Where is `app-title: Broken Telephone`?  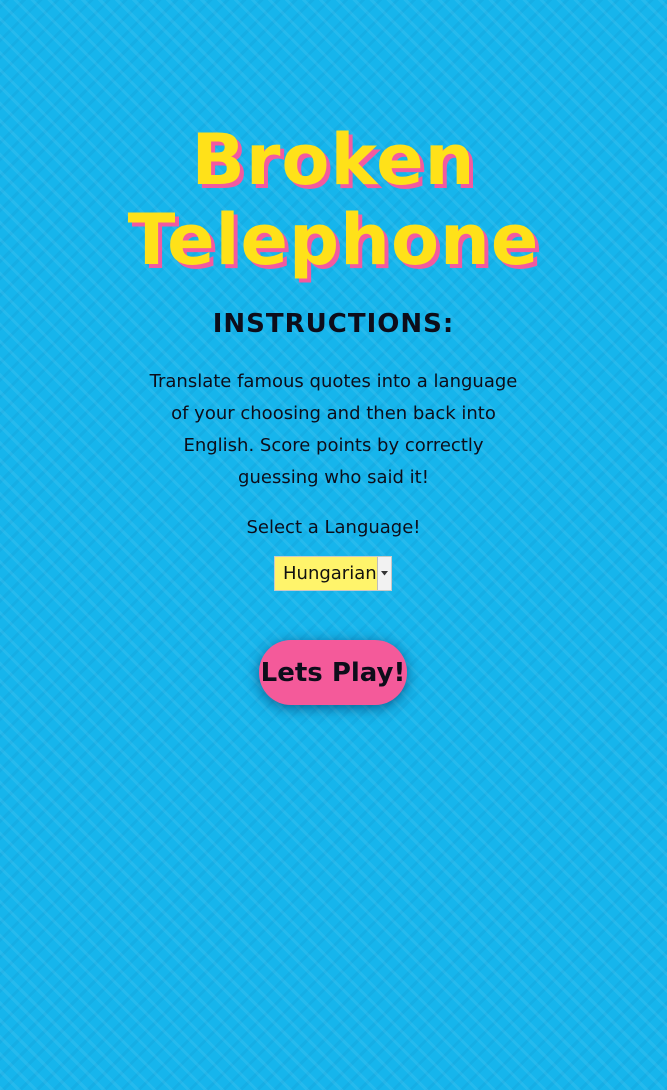
app-title: Broken Telephone is located at coordinates (333, 200).